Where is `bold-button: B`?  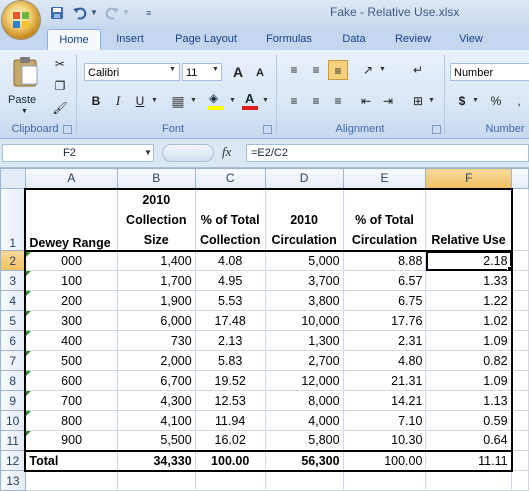
bold-button: B is located at coordinates (96, 101).